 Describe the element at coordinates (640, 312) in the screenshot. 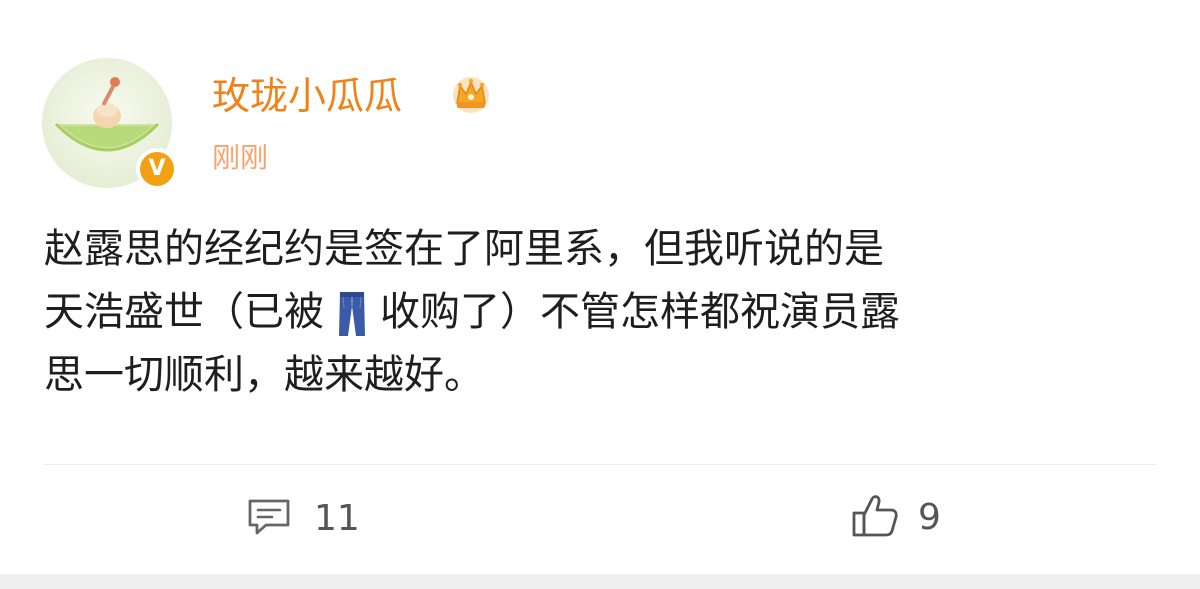

I see `content-text: 收购了）不管怎样都祝演员露` at that location.